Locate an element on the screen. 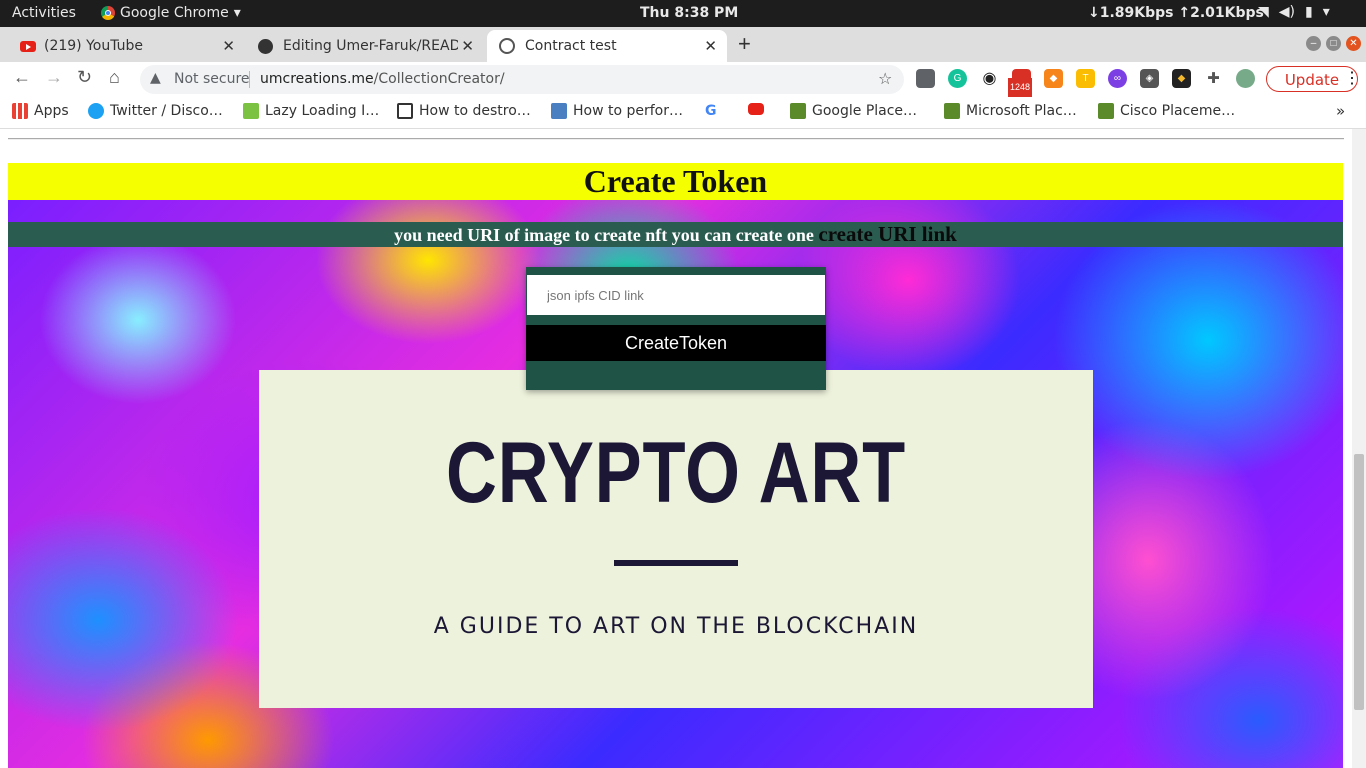 The image size is (1366, 768). net-speed-indicator: ↓1.89Kbps ↑2.01Kbps is located at coordinates (1176, 13).